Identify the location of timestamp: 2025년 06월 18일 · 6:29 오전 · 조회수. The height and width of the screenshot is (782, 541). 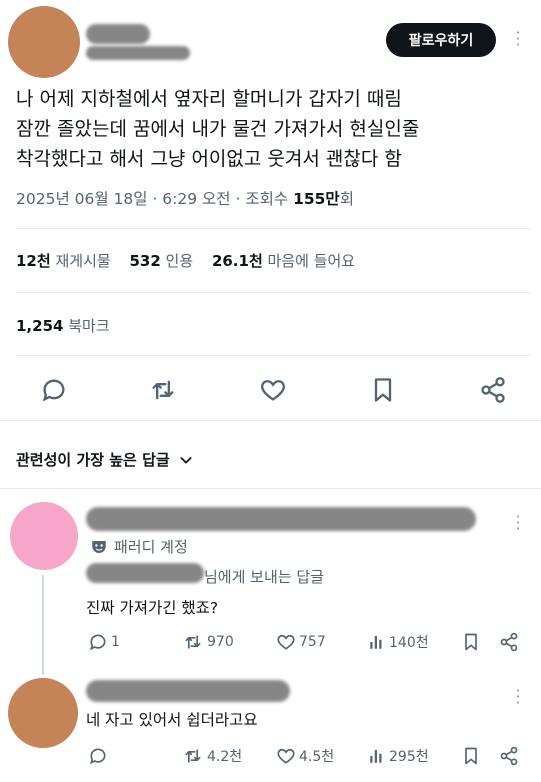
(154, 199).